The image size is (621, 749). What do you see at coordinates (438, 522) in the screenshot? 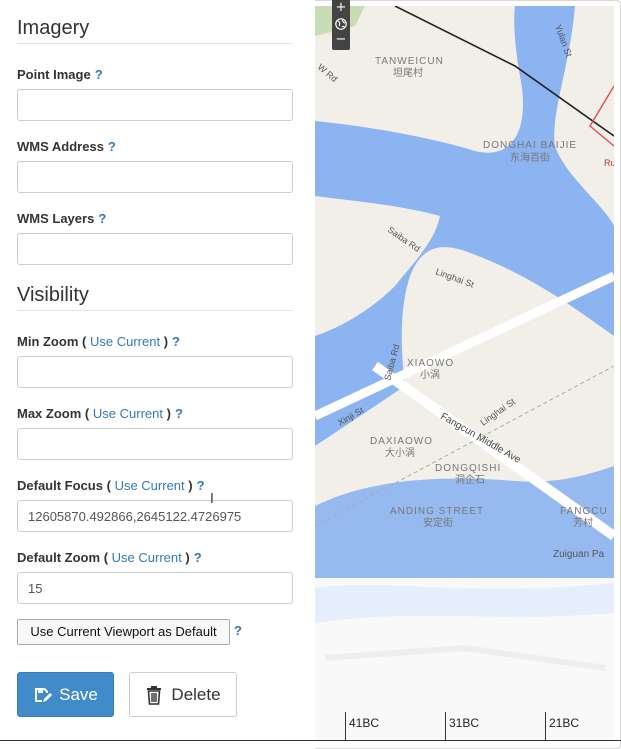
I see `map-label-anding-cn: 安定街` at bounding box center [438, 522].